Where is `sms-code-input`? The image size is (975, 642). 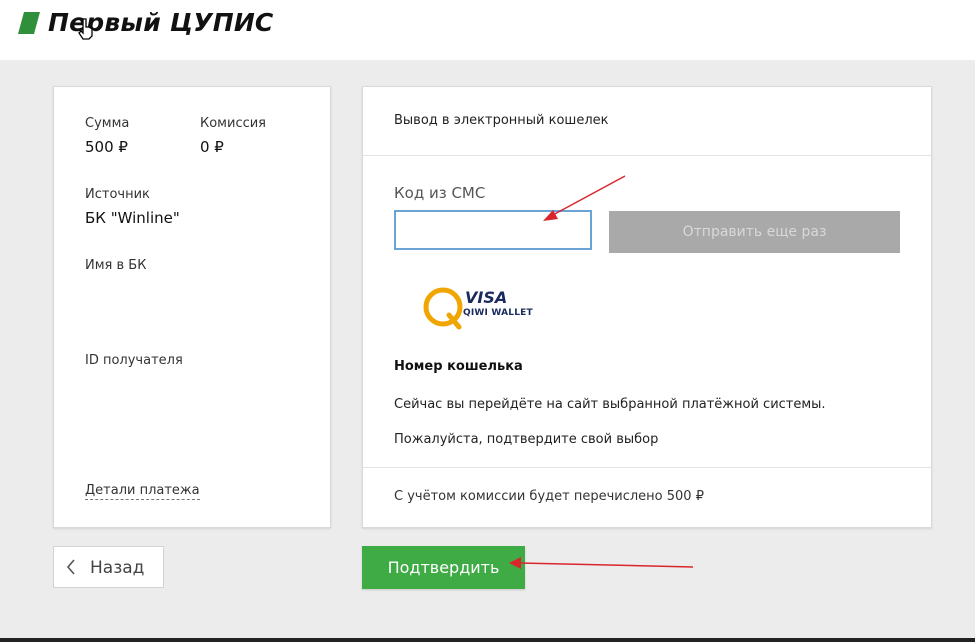 sms-code-input is located at coordinates (493, 230).